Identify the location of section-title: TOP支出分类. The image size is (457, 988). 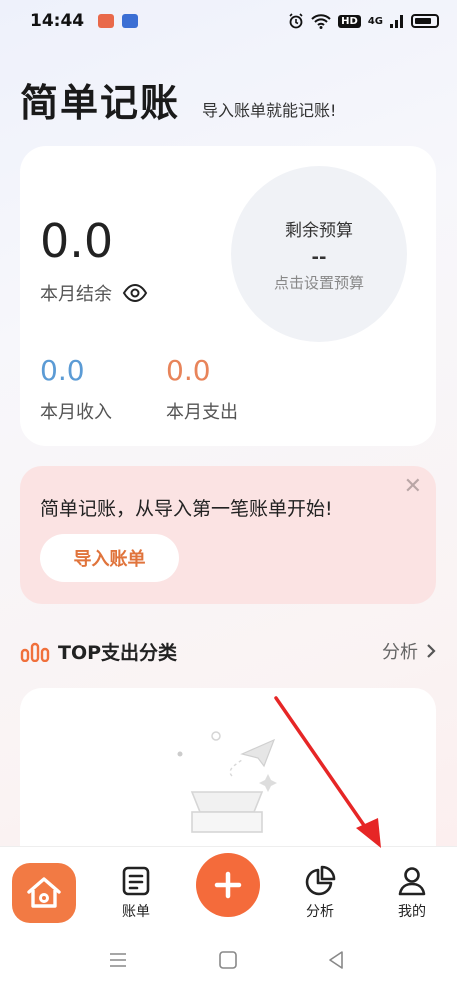
(118, 652).